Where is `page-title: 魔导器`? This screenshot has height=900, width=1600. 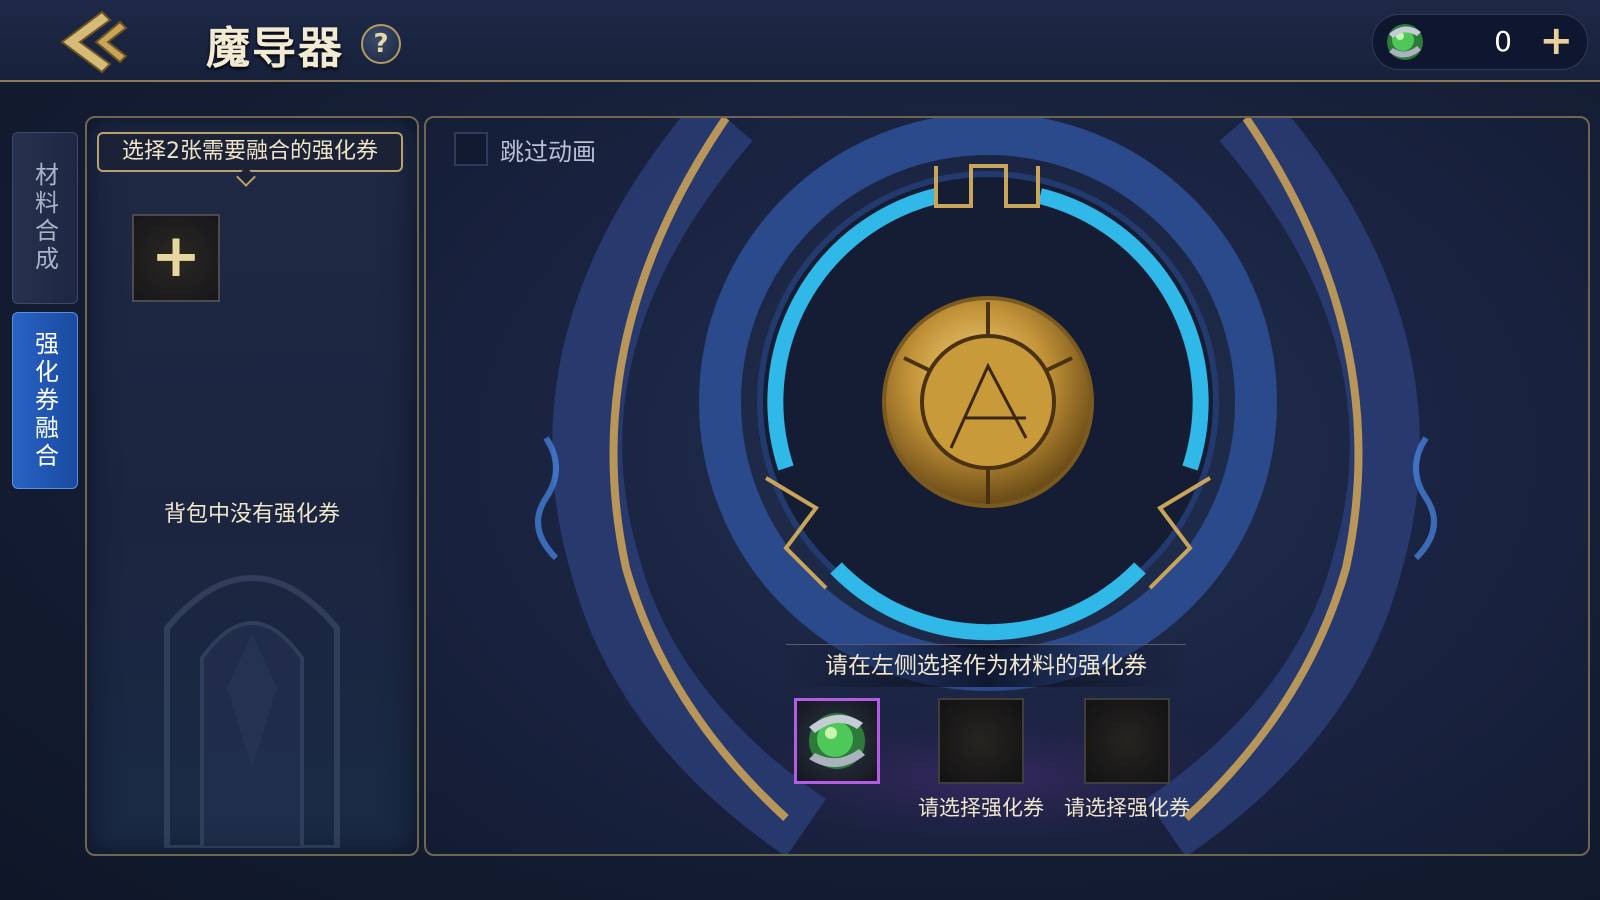
page-title: 魔导器 is located at coordinates (275, 48).